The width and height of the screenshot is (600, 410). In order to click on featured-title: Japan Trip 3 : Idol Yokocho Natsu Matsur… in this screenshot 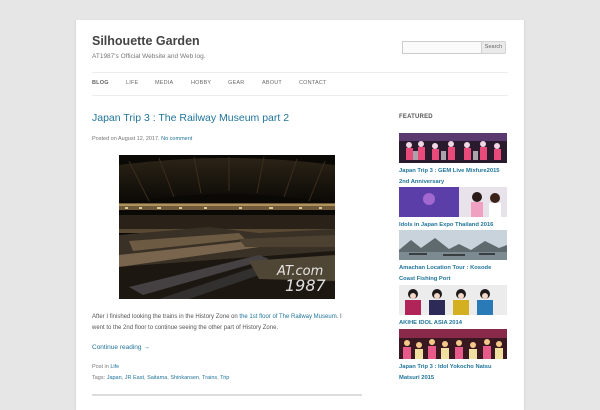, I will do `click(453, 372)`.